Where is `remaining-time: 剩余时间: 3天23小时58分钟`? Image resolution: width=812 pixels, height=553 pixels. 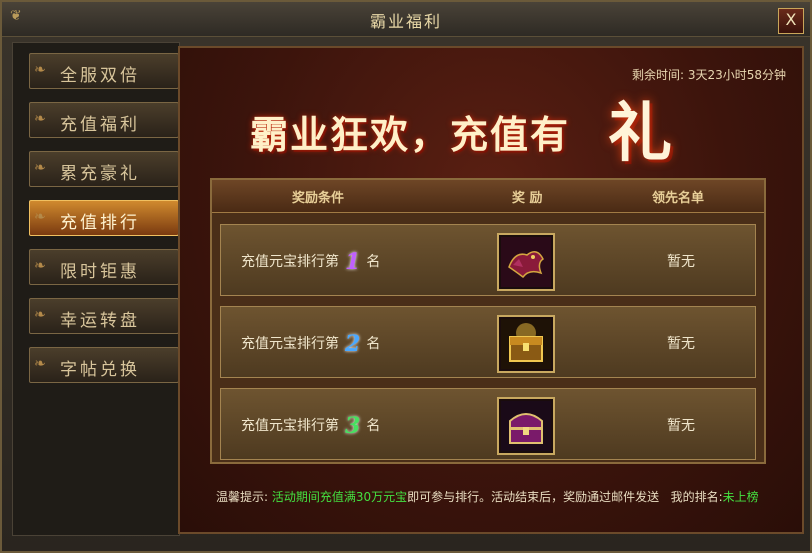 remaining-time: 剩余时间: 3天23小时58分钟 is located at coordinates (709, 74).